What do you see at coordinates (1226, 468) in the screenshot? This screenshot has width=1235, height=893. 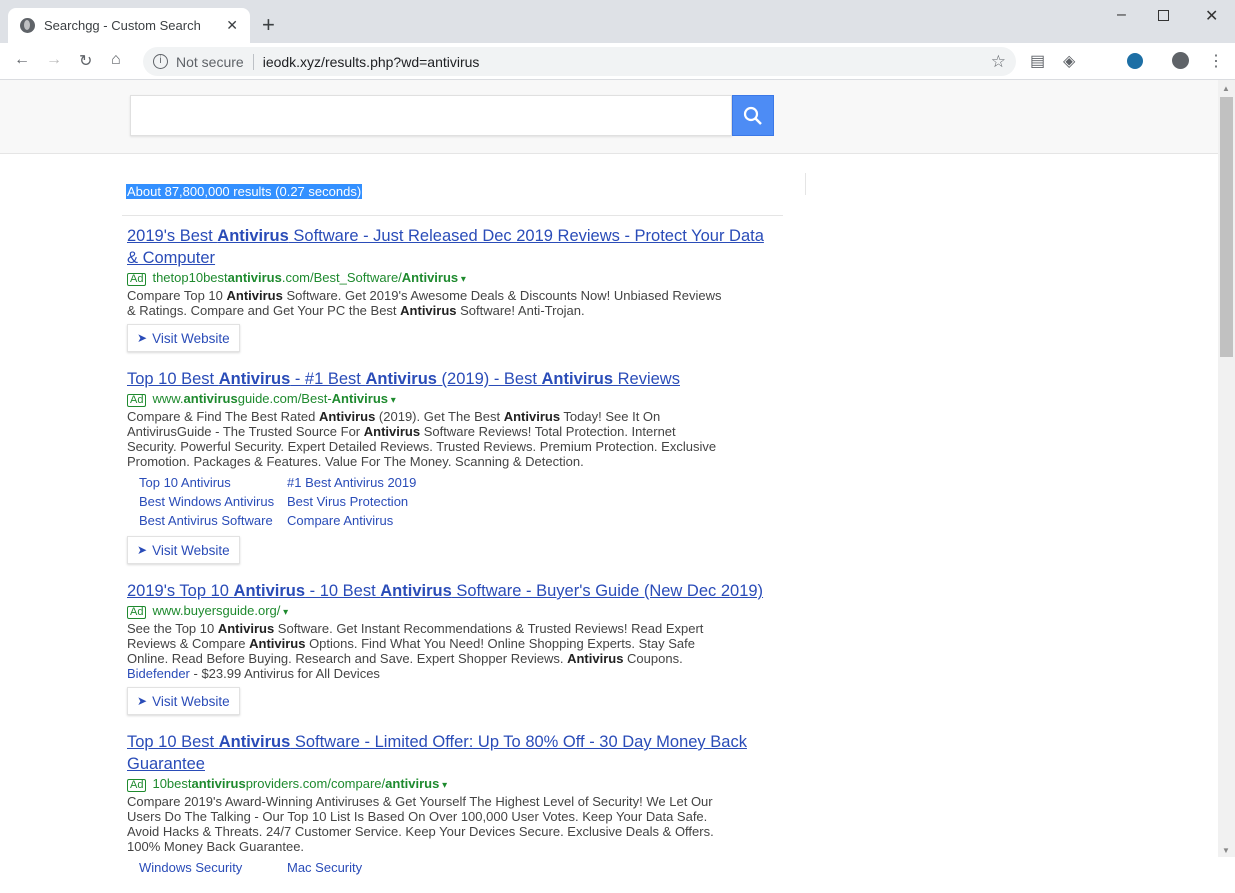 I see `scrollbar: ▲ ▼` at bounding box center [1226, 468].